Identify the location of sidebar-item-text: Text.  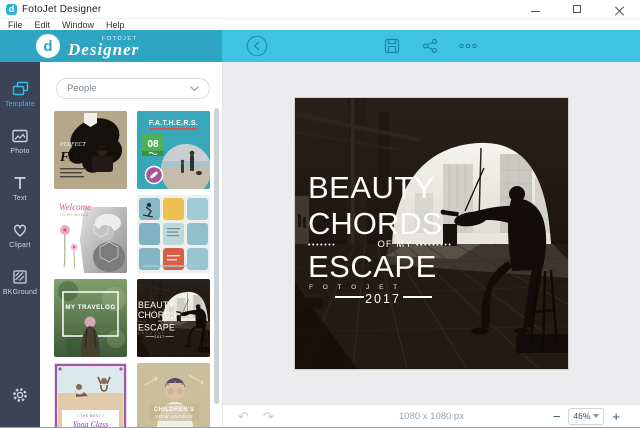
(20, 187).